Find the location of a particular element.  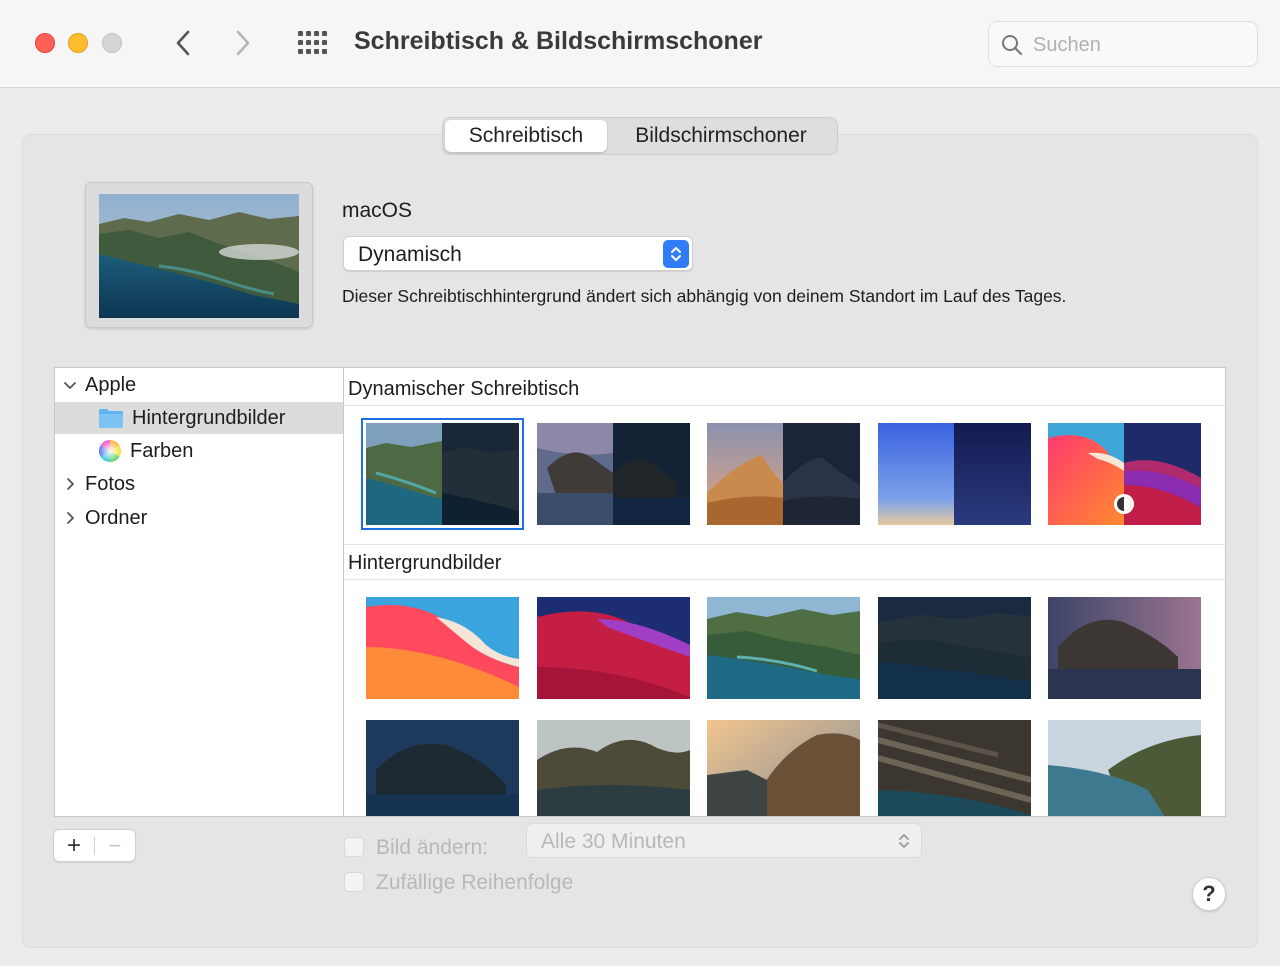

wallpaper-thumbnail-catalina-mountains is located at coordinates (613, 768).